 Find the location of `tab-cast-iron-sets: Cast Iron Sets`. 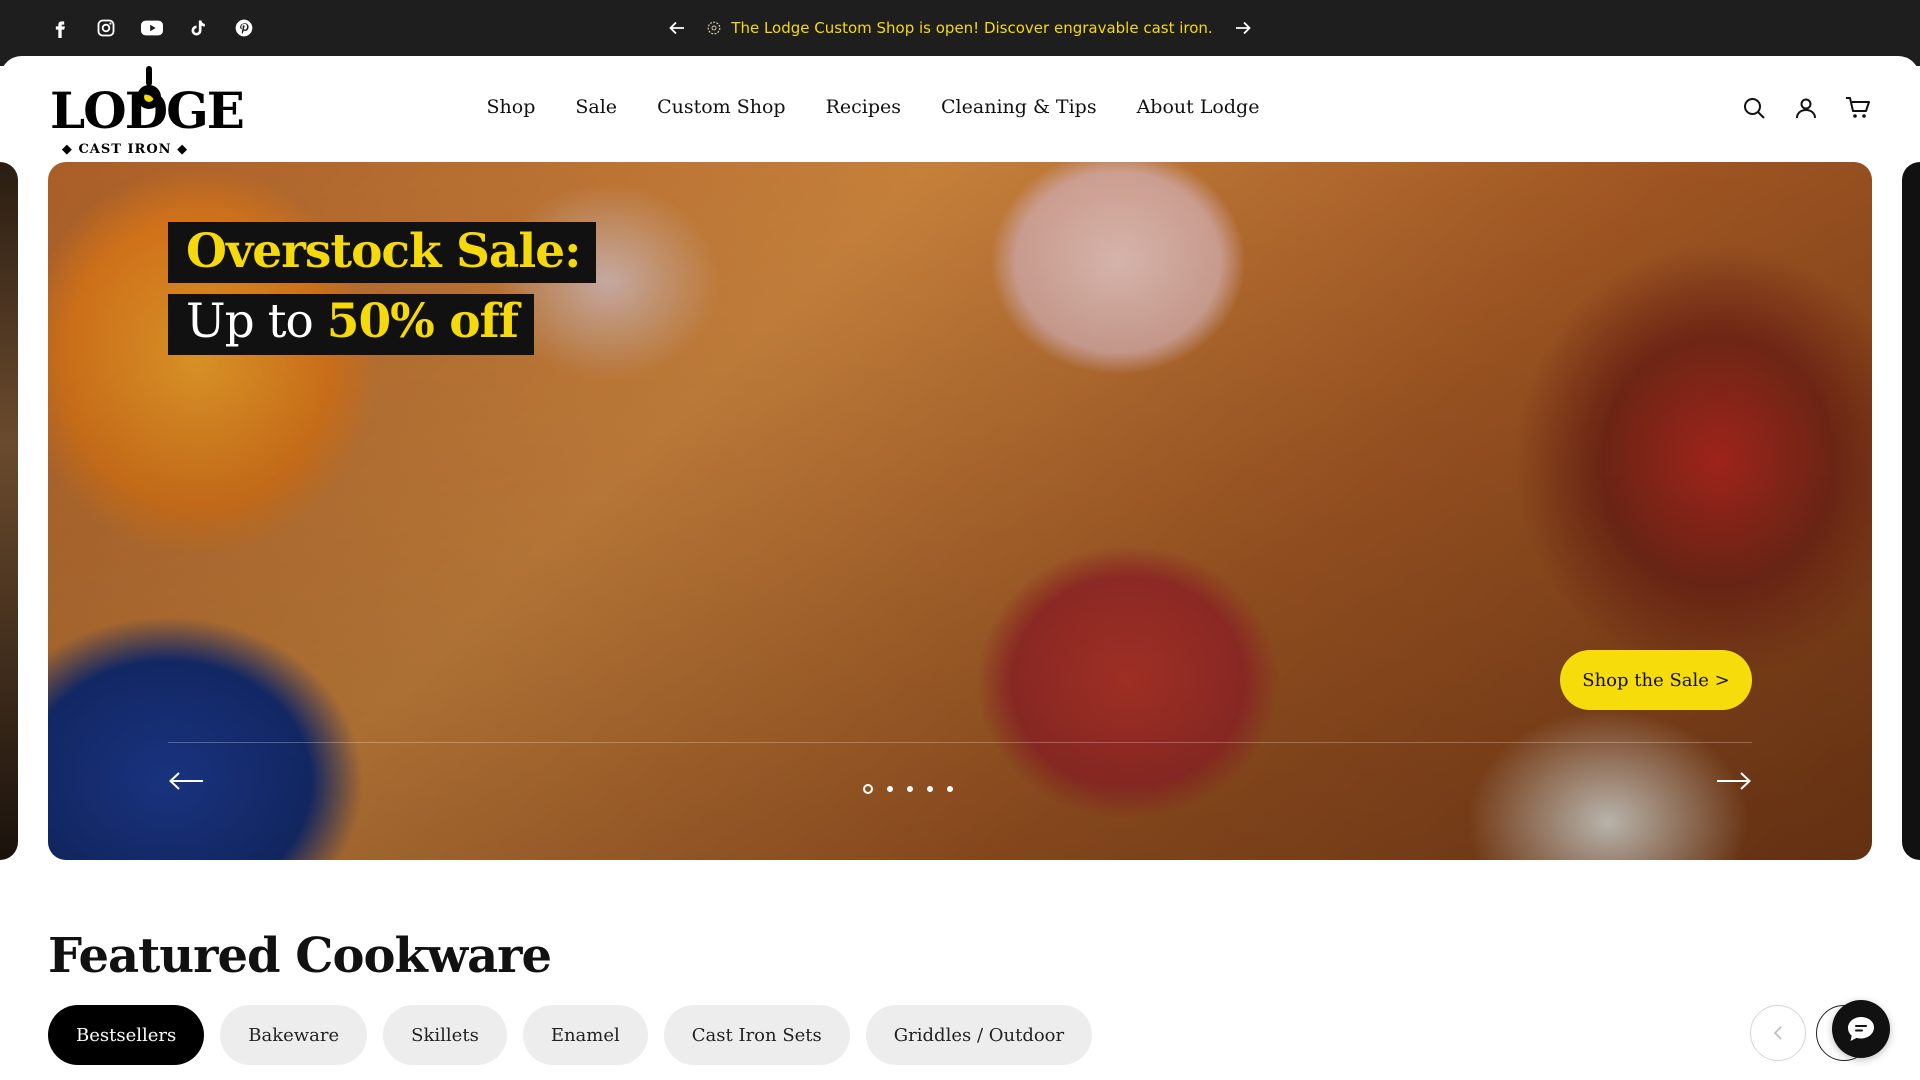

tab-cast-iron-sets: Cast Iron Sets is located at coordinates (756, 1035).